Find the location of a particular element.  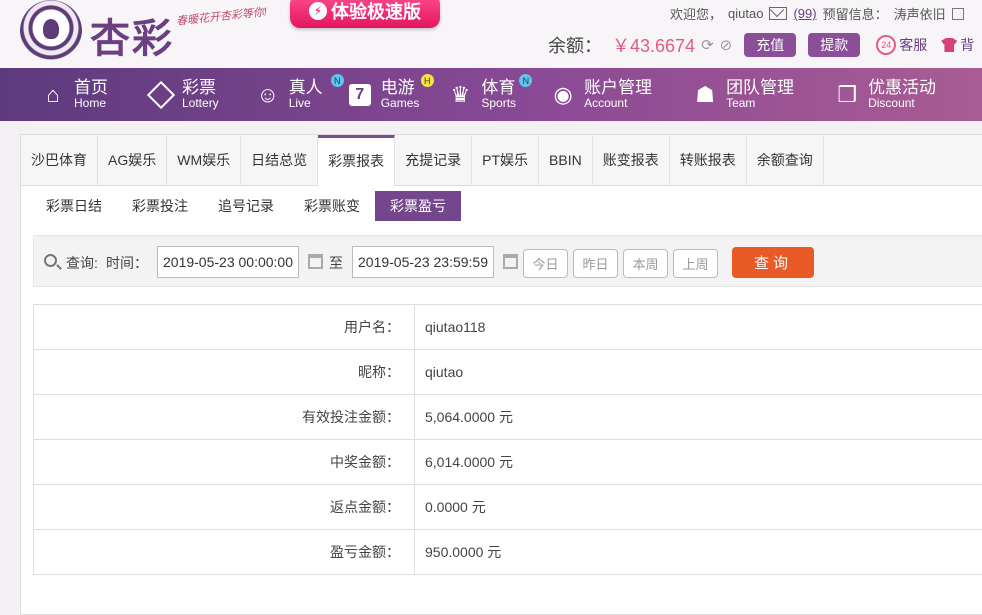

row-label: 昵称： is located at coordinates (224, 372).